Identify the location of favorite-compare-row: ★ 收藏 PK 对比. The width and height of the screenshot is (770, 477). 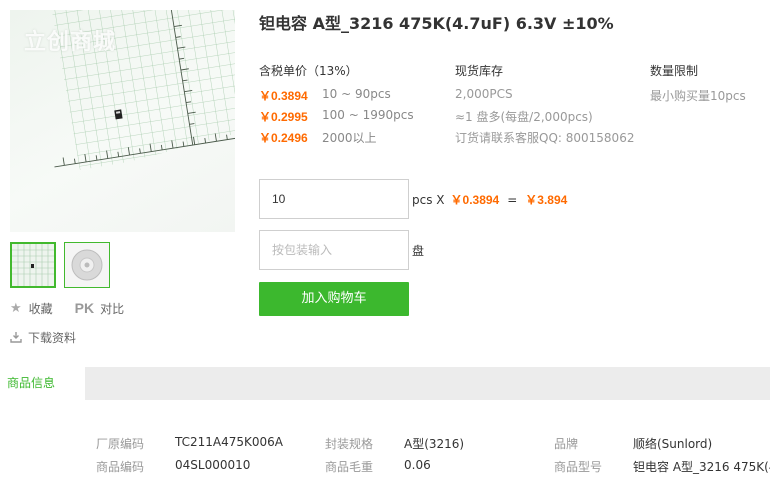
(67, 308).